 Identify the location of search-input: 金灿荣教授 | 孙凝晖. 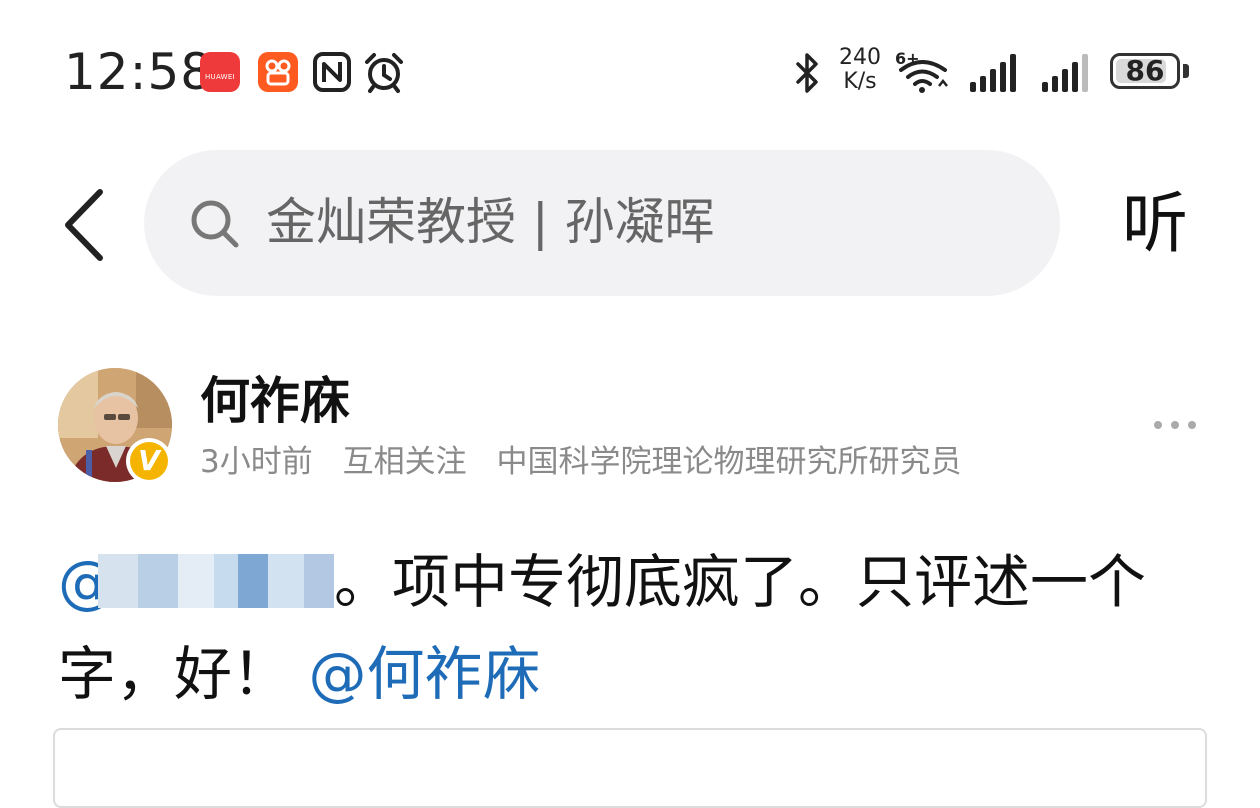
(490, 222).